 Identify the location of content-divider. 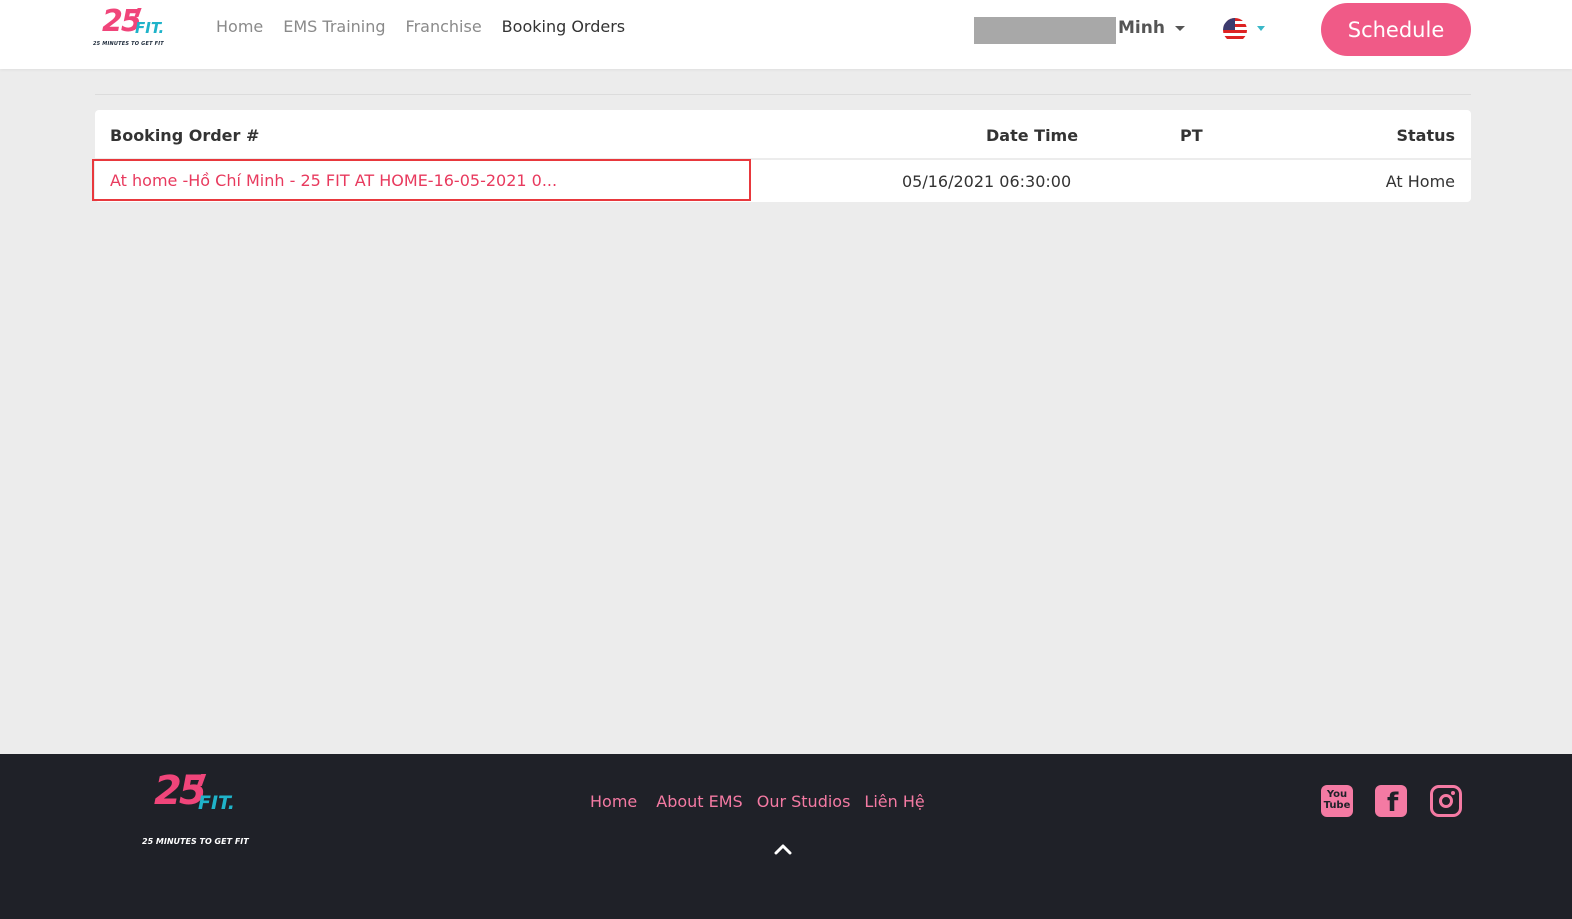
(783, 94).